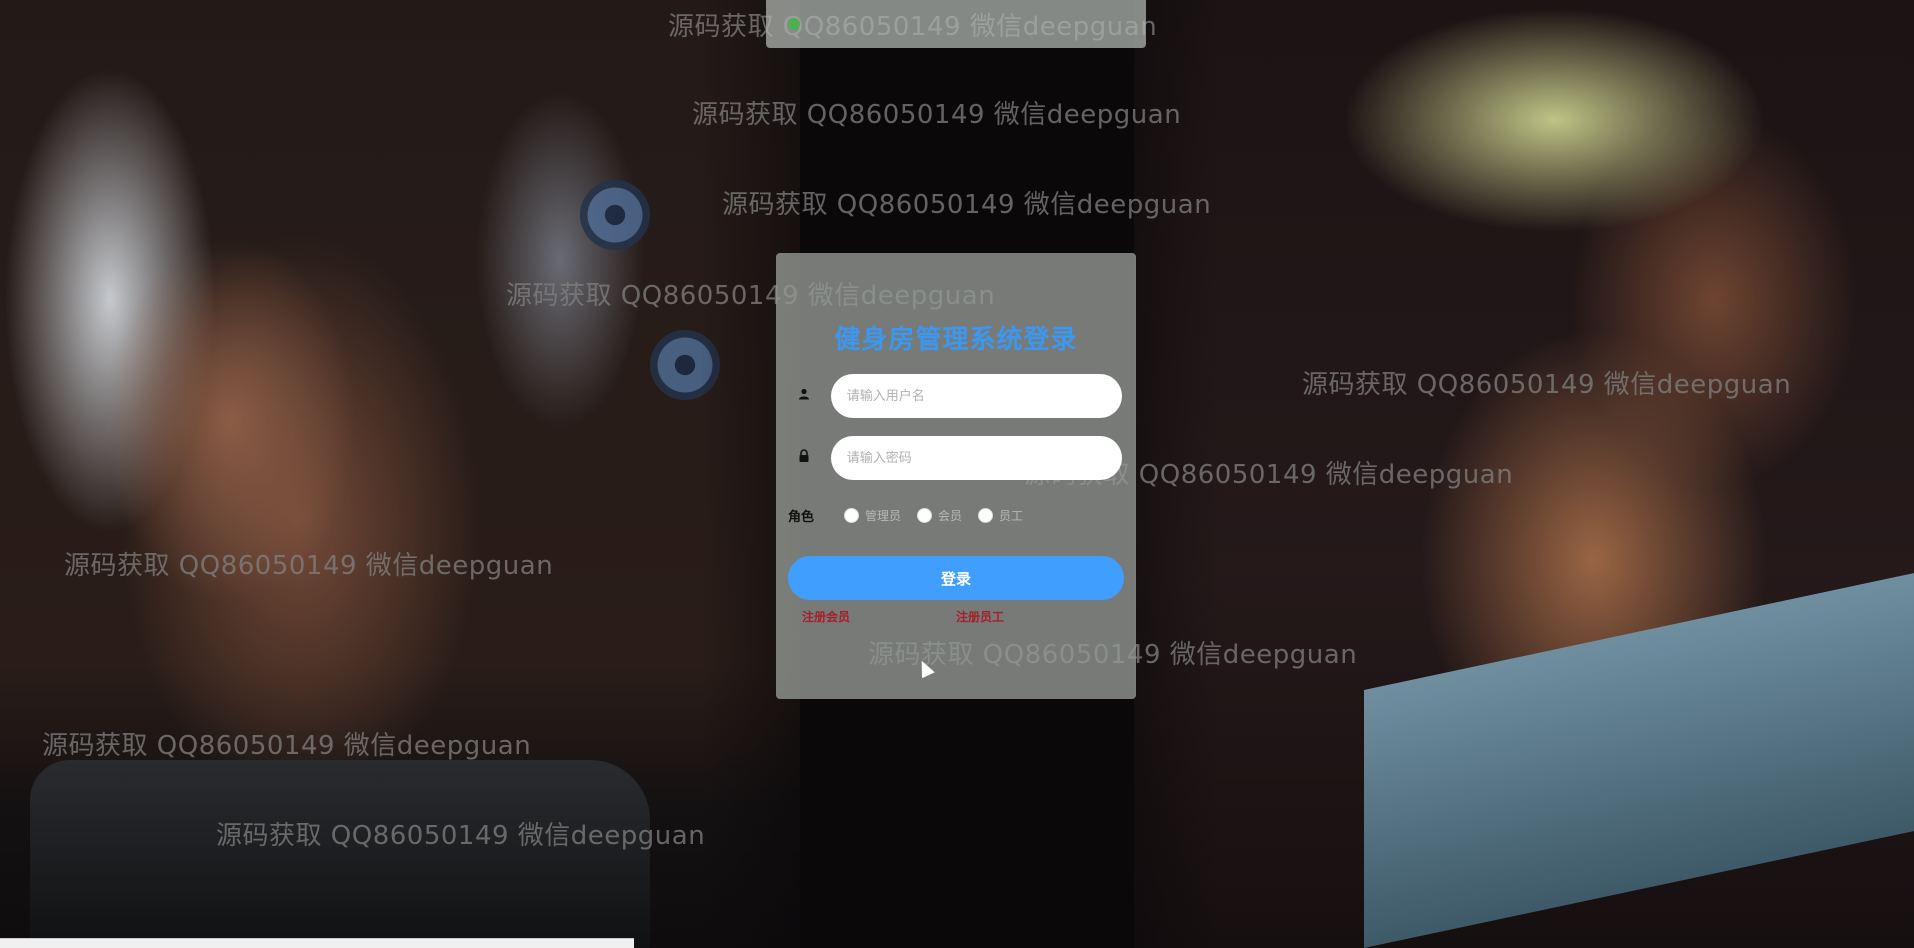  What do you see at coordinates (950, 516) in the screenshot?
I see `role-option-label: 会员` at bounding box center [950, 516].